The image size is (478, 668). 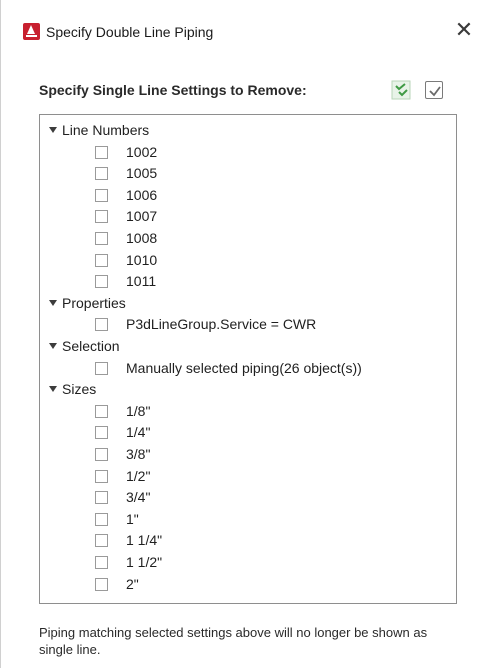 I want to click on tree-item-row: 2", so click(x=248, y=584).